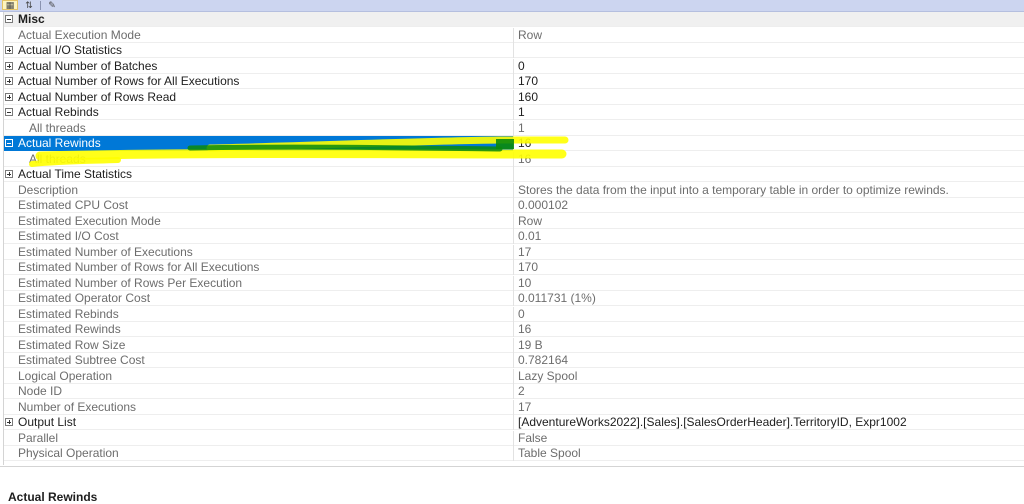  Describe the element at coordinates (259, 453) in the screenshot. I see `property-name-cell: Physical Operation` at that location.